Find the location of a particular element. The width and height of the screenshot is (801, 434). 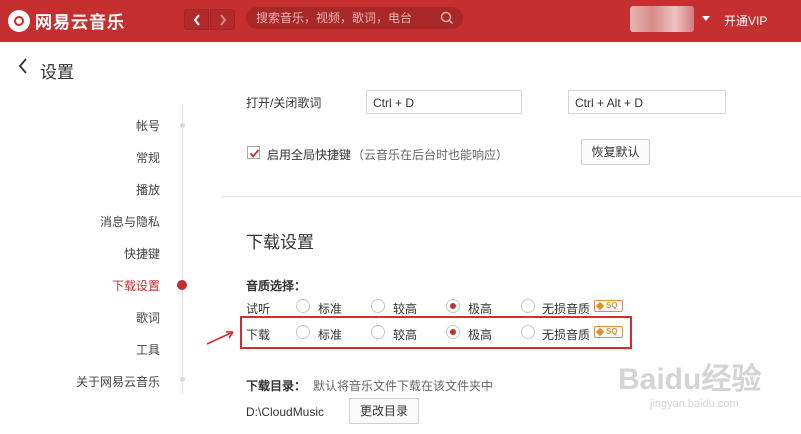

quality-row-label-download: 下载 is located at coordinates (258, 335).